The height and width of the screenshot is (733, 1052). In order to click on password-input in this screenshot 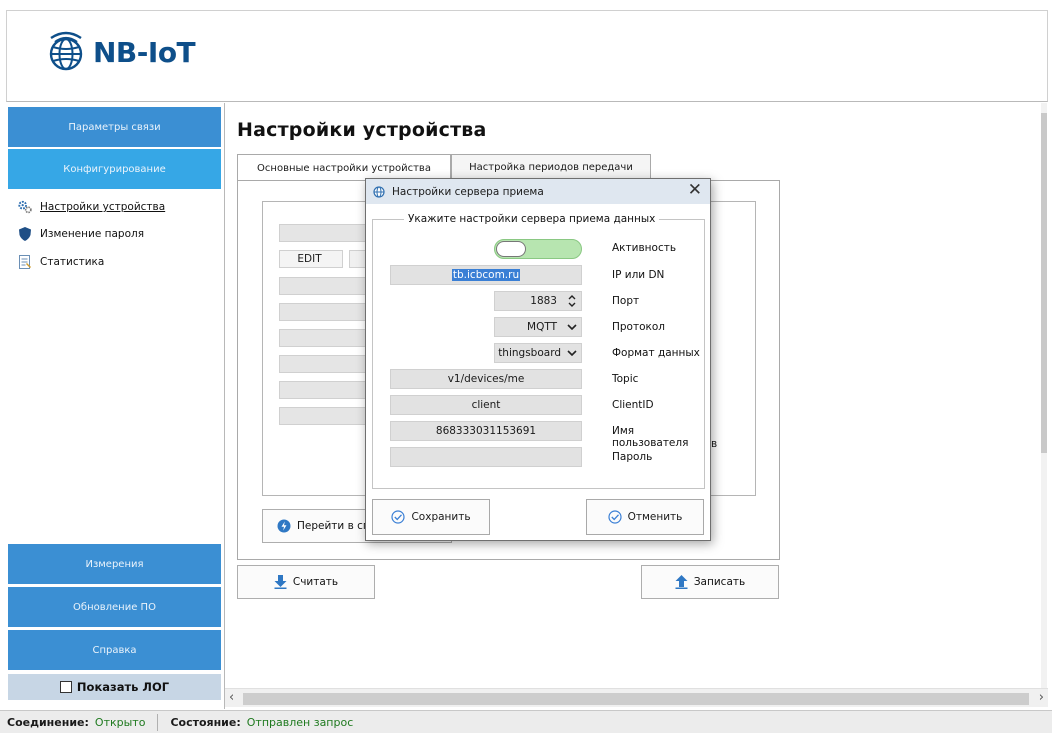, I will do `click(486, 457)`.